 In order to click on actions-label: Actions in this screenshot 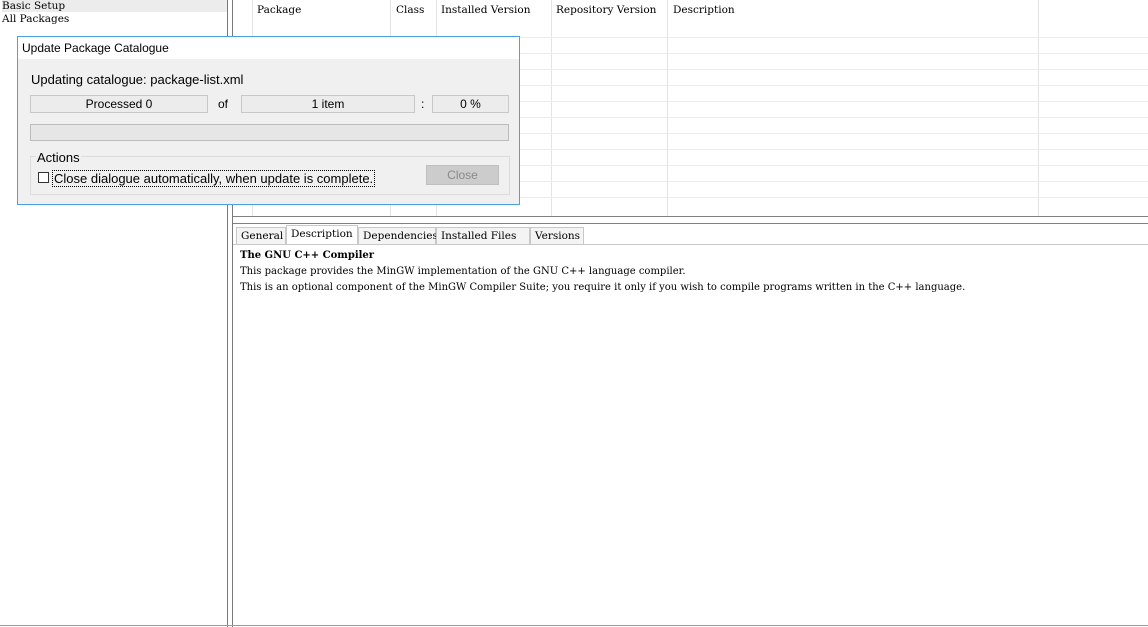, I will do `click(58, 157)`.